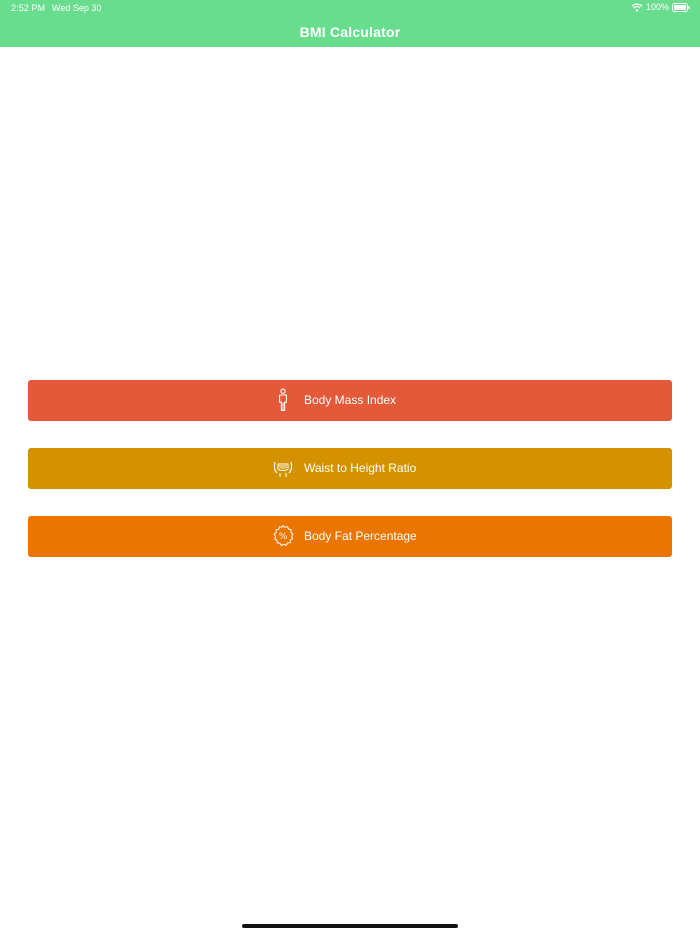 The width and height of the screenshot is (700, 934). Describe the element at coordinates (657, 7) in the screenshot. I see `battery-percent: 100%` at that location.